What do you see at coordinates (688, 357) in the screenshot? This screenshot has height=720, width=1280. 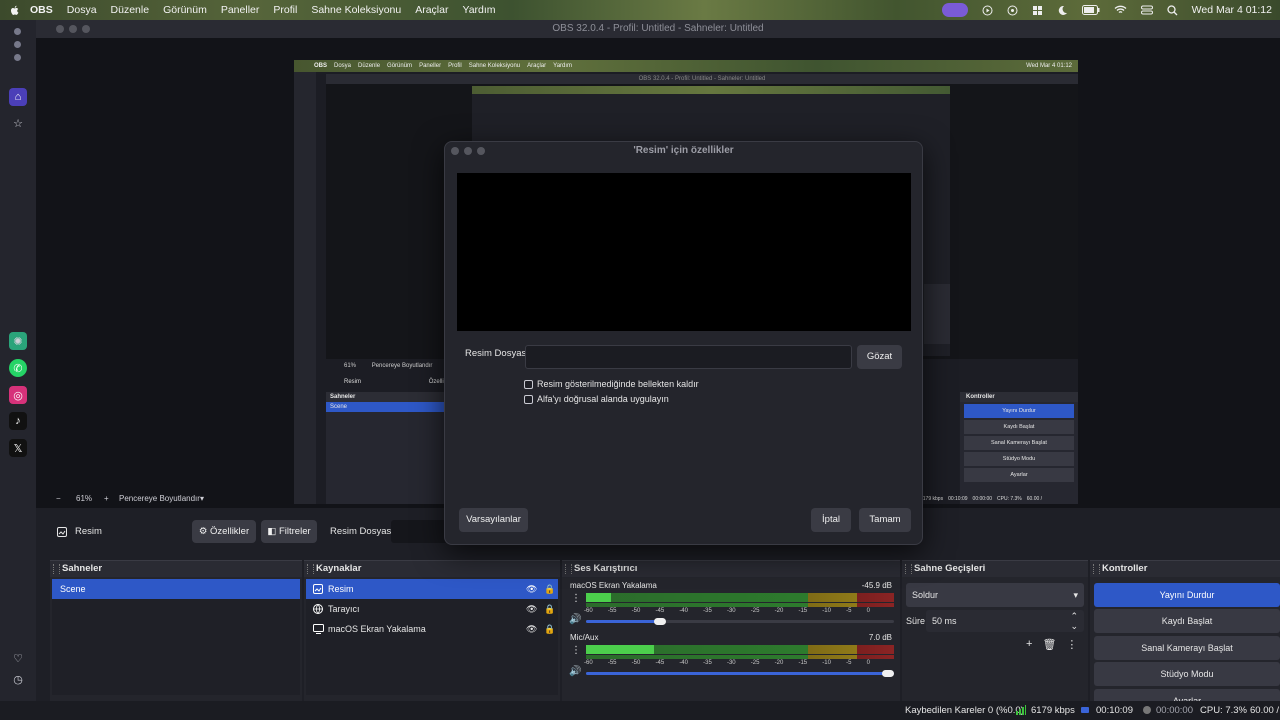 I see `image-file-input` at bounding box center [688, 357].